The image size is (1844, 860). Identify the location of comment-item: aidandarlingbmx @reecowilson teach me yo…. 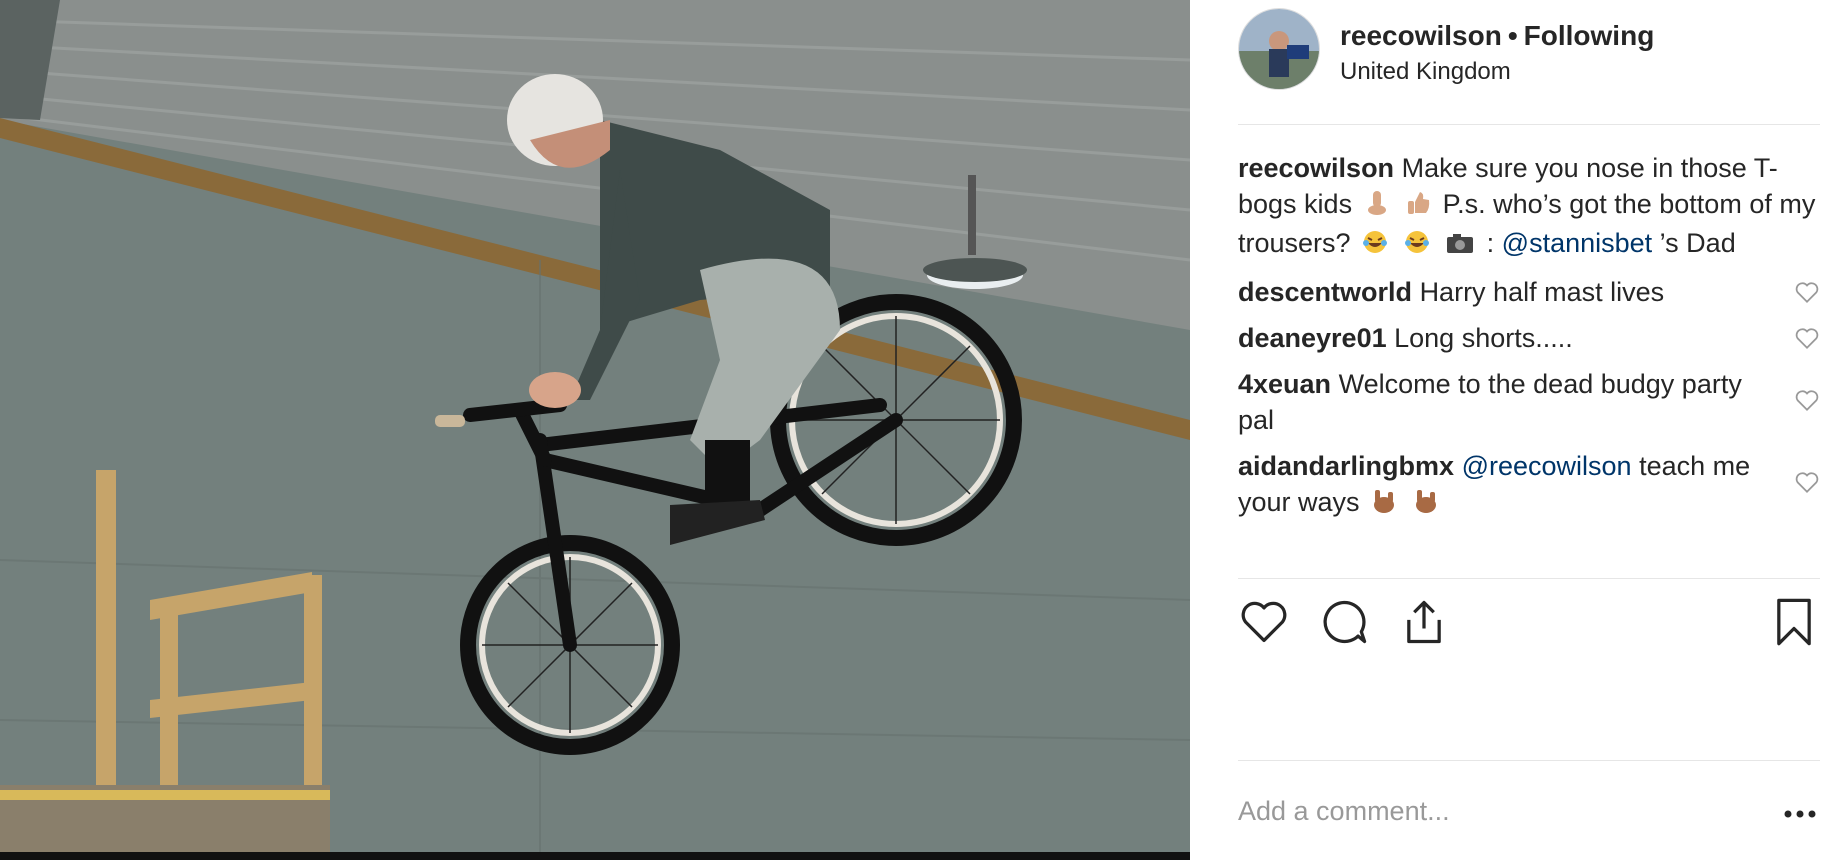
(1529, 485).